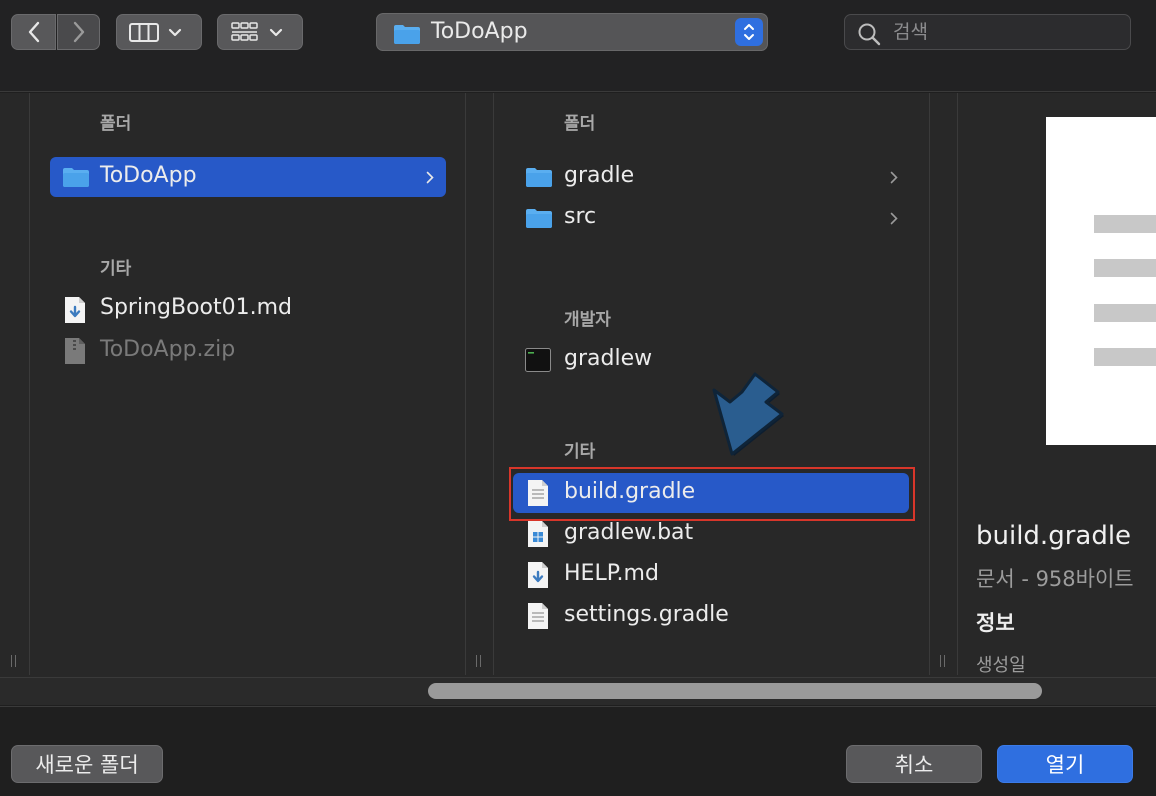  What do you see at coordinates (608, 358) in the screenshot?
I see `item-label: gradlew` at bounding box center [608, 358].